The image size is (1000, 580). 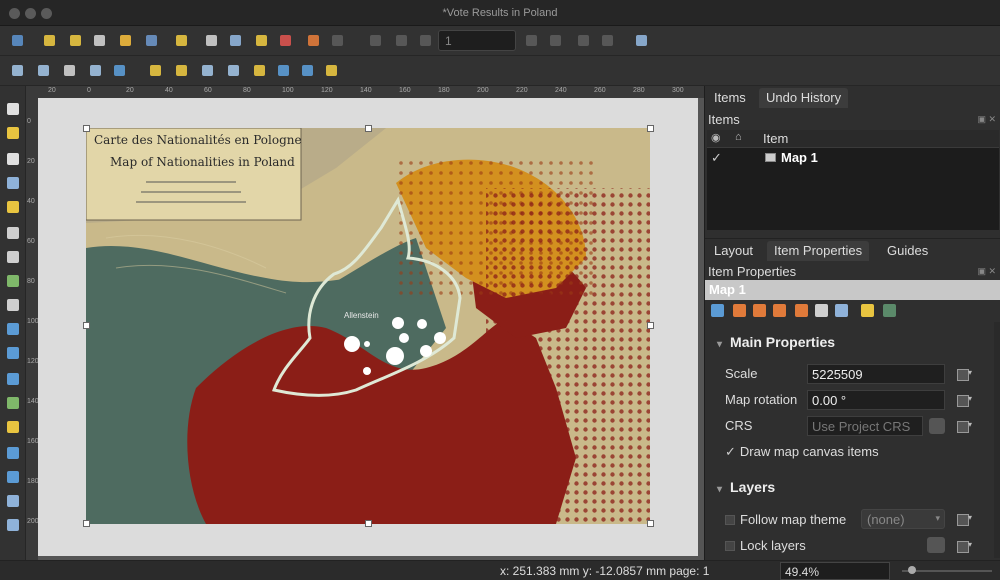 What do you see at coordinates (17, 70) in the screenshot?
I see `zoom-in-icon` at bounding box center [17, 70].